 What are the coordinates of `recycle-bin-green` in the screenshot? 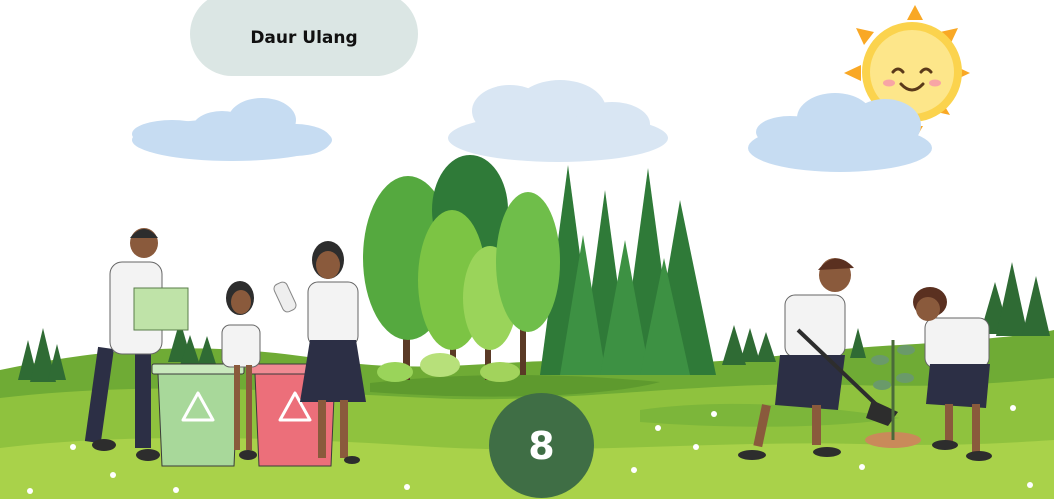 It's located at (198, 415).